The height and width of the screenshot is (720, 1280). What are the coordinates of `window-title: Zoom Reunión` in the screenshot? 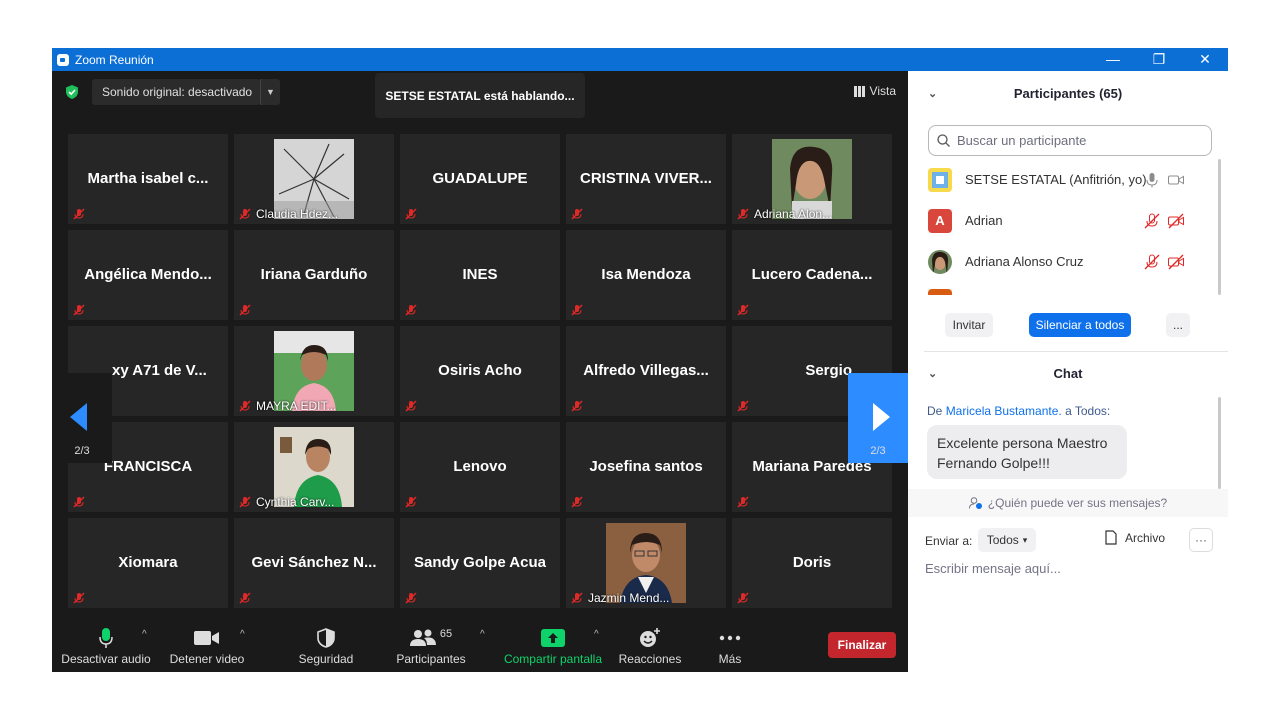 It's located at (114, 59).